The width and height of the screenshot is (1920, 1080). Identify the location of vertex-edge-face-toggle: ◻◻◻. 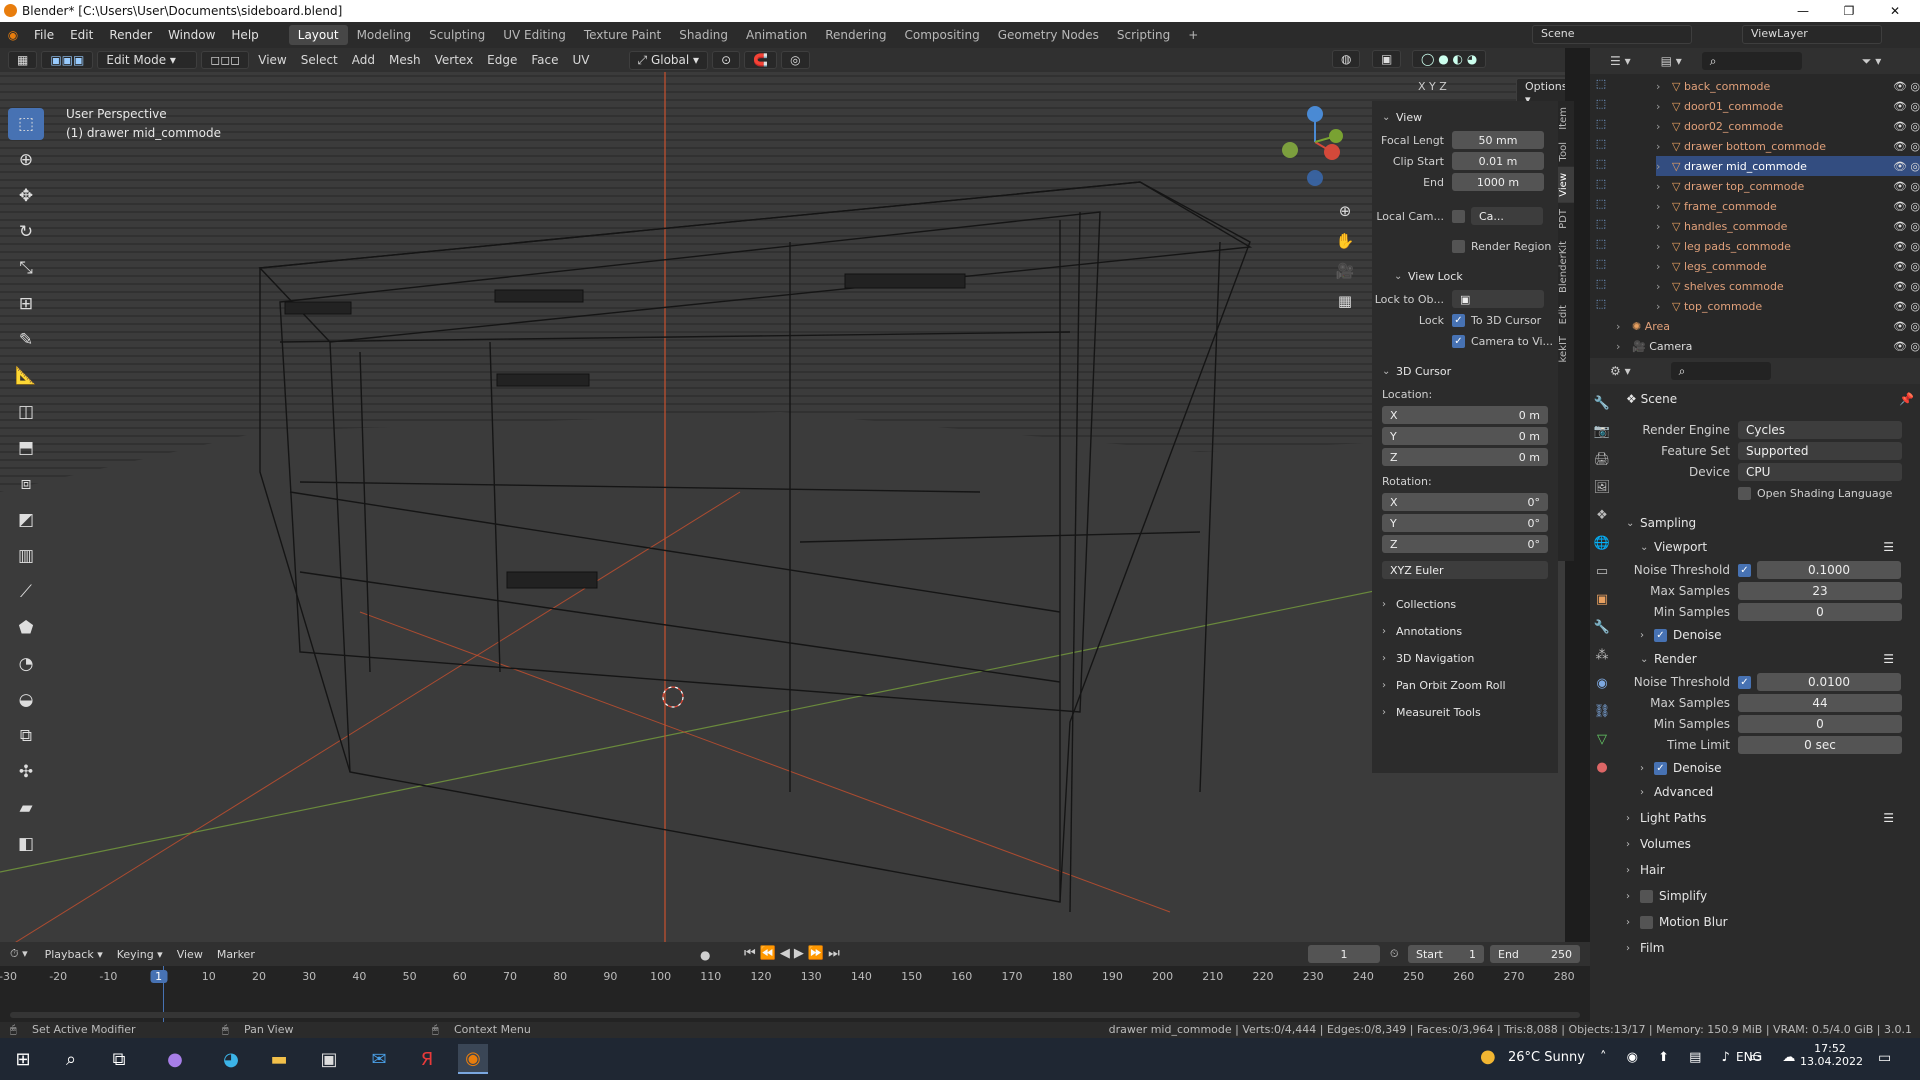
(225, 60).